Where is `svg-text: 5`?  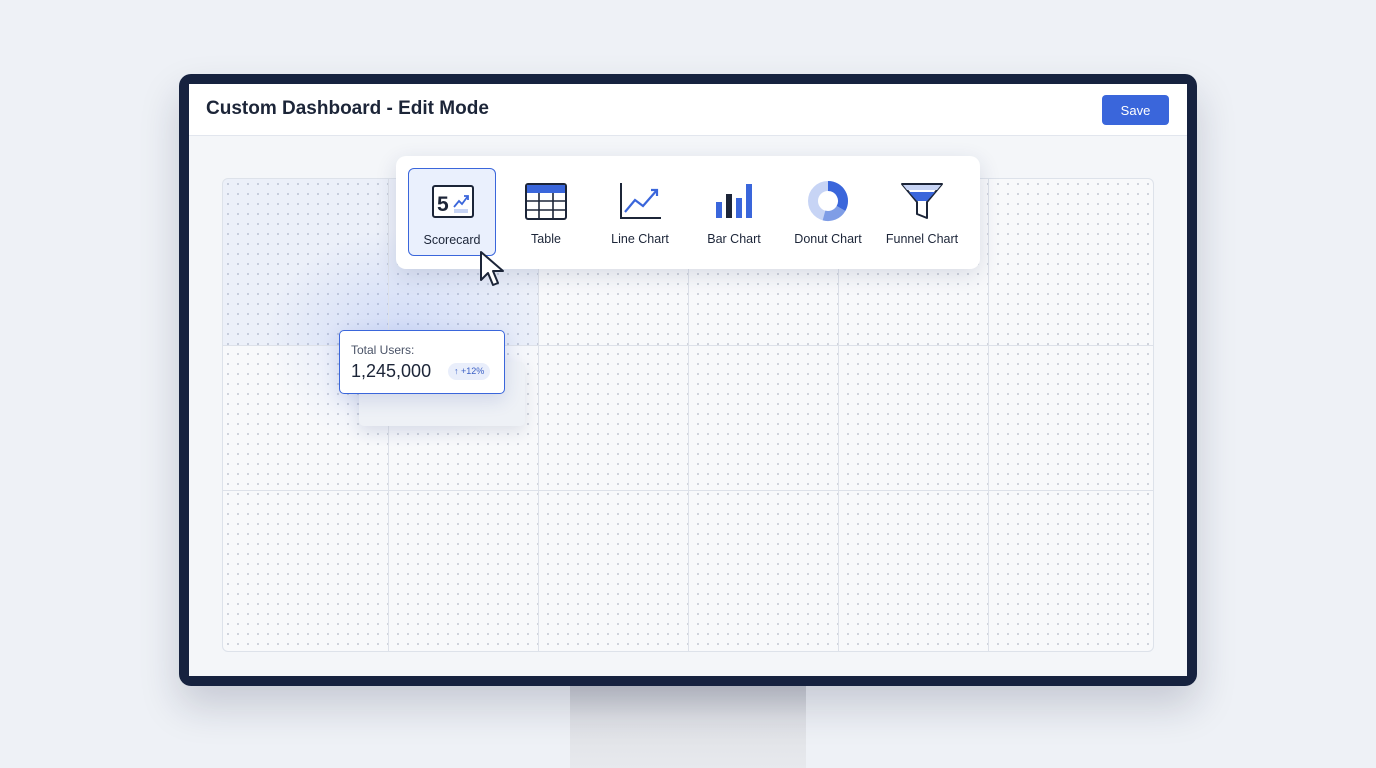 svg-text: 5 is located at coordinates (443, 204).